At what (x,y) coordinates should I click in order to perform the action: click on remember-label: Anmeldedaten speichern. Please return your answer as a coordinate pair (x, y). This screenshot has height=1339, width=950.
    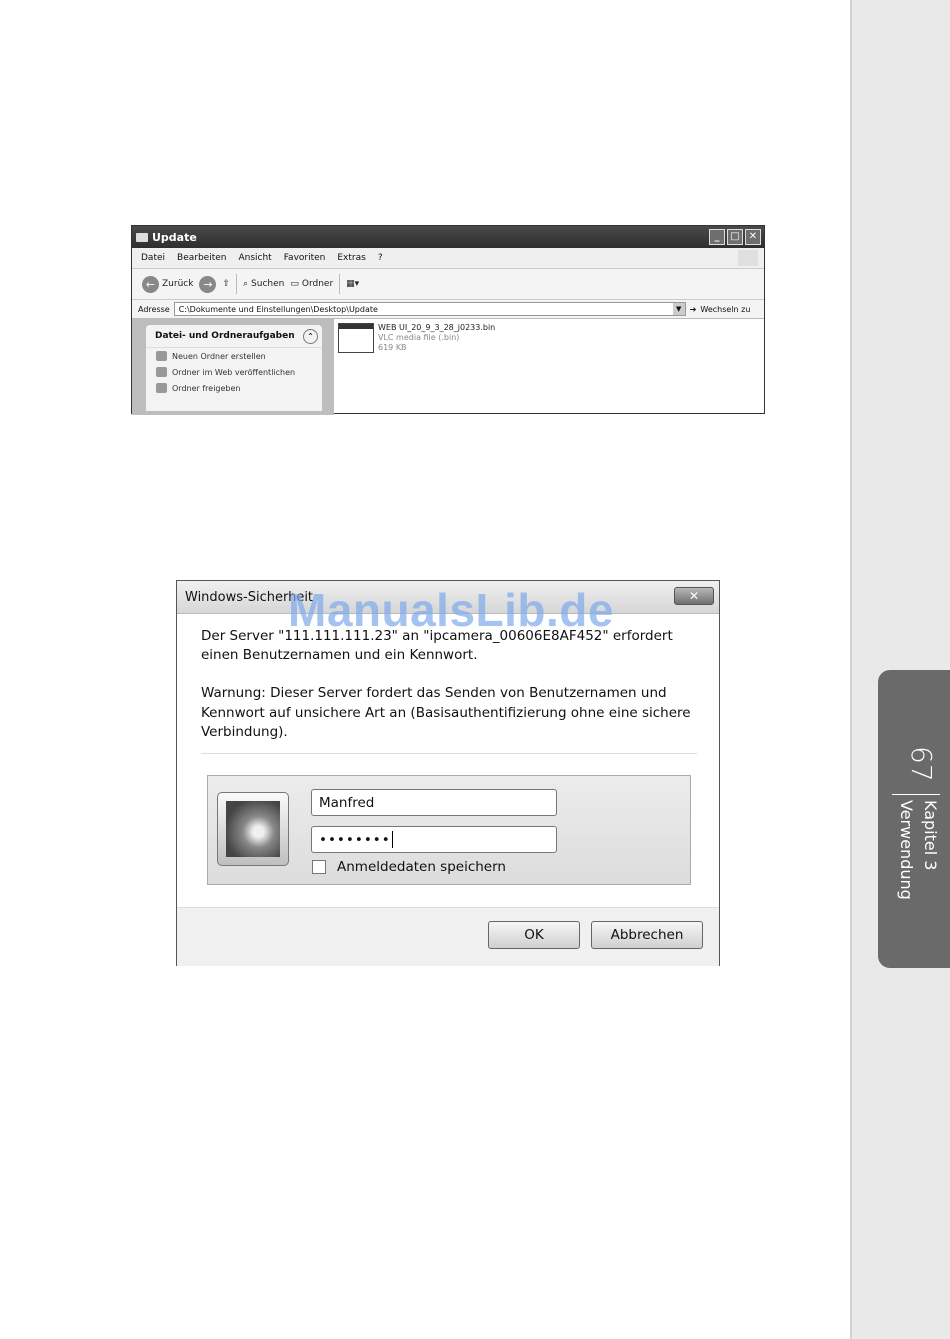
    Looking at the image, I should click on (421, 867).